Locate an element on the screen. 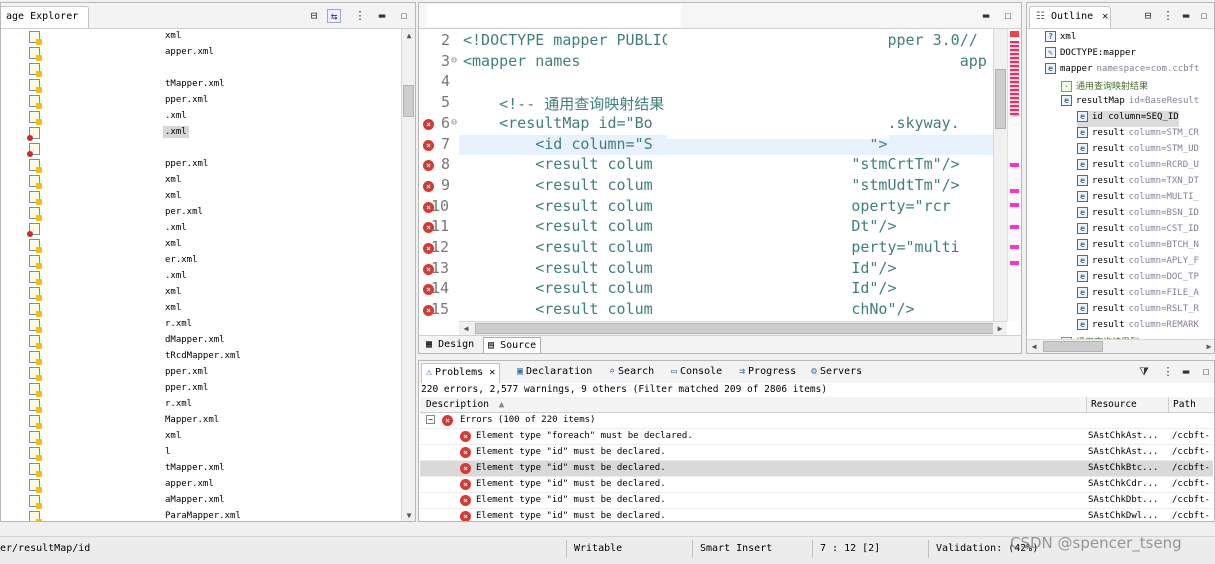 The image size is (1215, 564). tab-progress: ⇉ Progress is located at coordinates (767, 373).